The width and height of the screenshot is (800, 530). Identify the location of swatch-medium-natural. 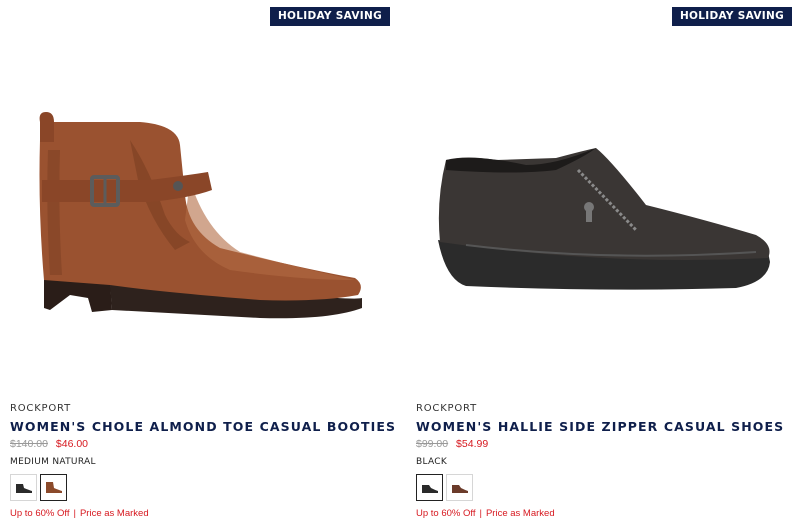
(53, 487).